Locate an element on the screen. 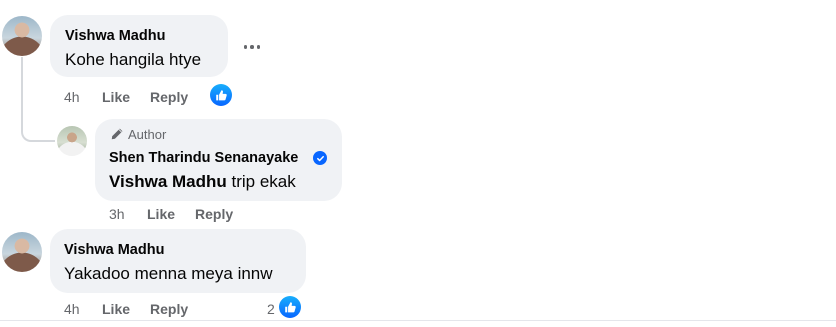 This screenshot has width=836, height=327. more-options-icon is located at coordinates (245, 47).